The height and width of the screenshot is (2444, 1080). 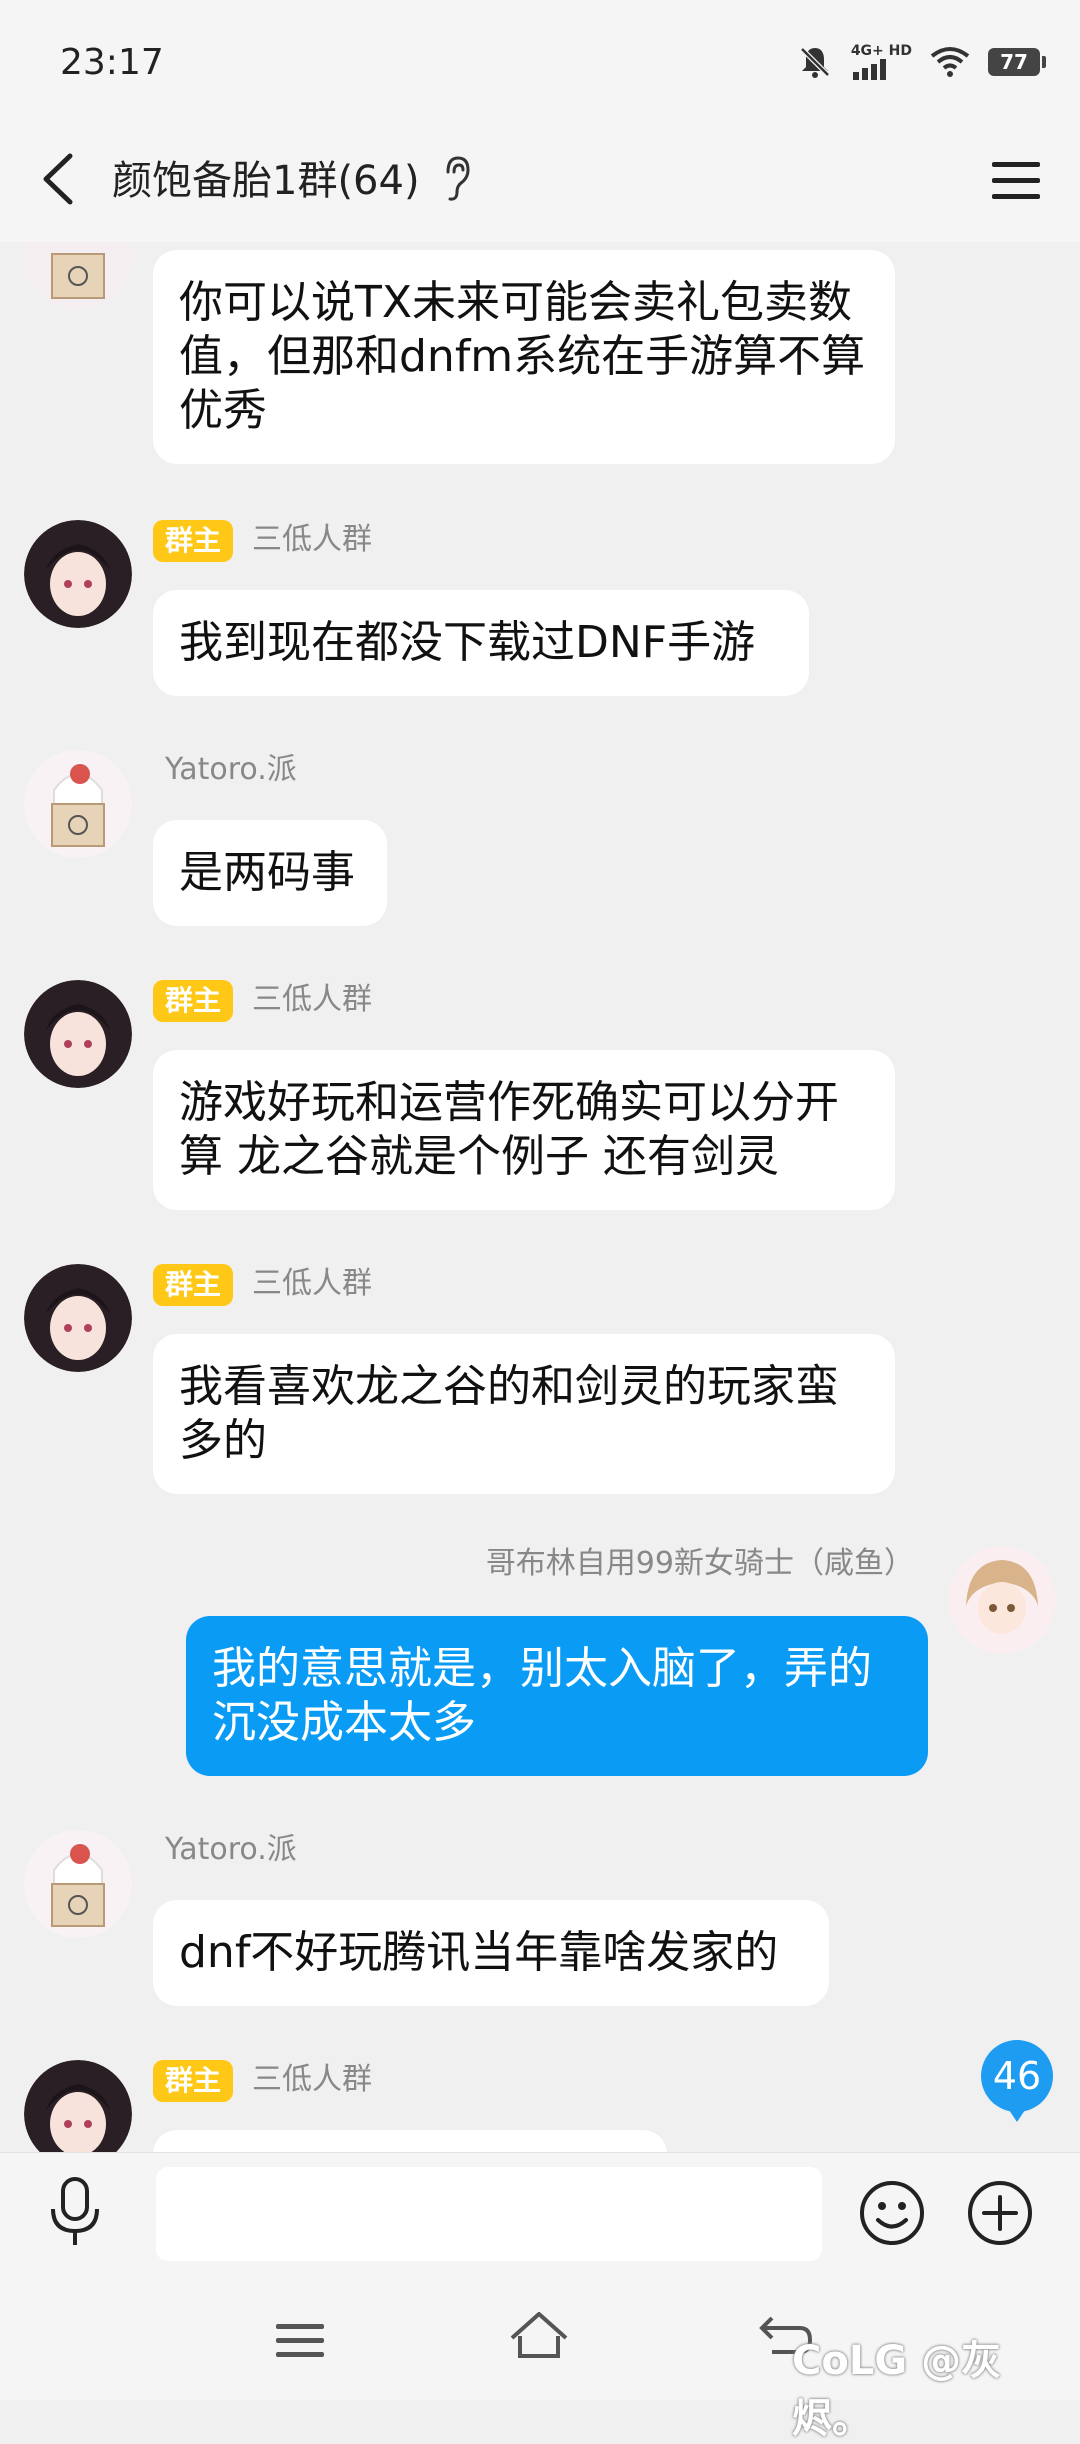 I want to click on message-bubble: 游戏好玩和运营作死确实可以分开算 龙之谷就是个例子 还有剑灵, so click(x=524, y=1130).